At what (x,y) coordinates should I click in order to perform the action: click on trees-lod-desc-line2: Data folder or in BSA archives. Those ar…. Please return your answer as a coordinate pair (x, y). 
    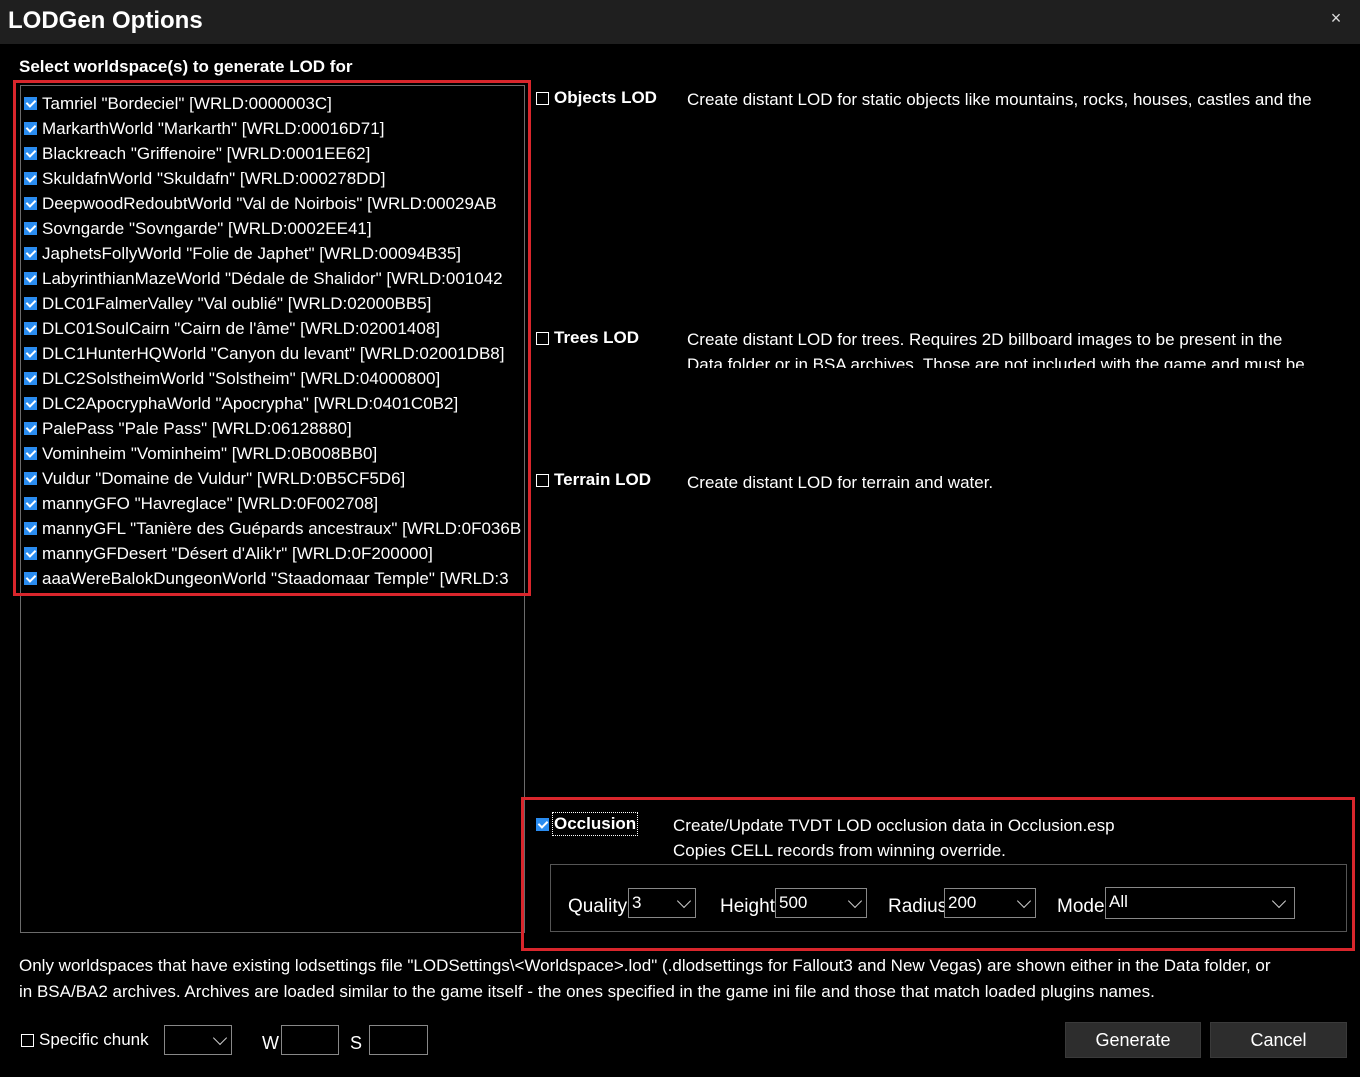
    Looking at the image, I should click on (996, 361).